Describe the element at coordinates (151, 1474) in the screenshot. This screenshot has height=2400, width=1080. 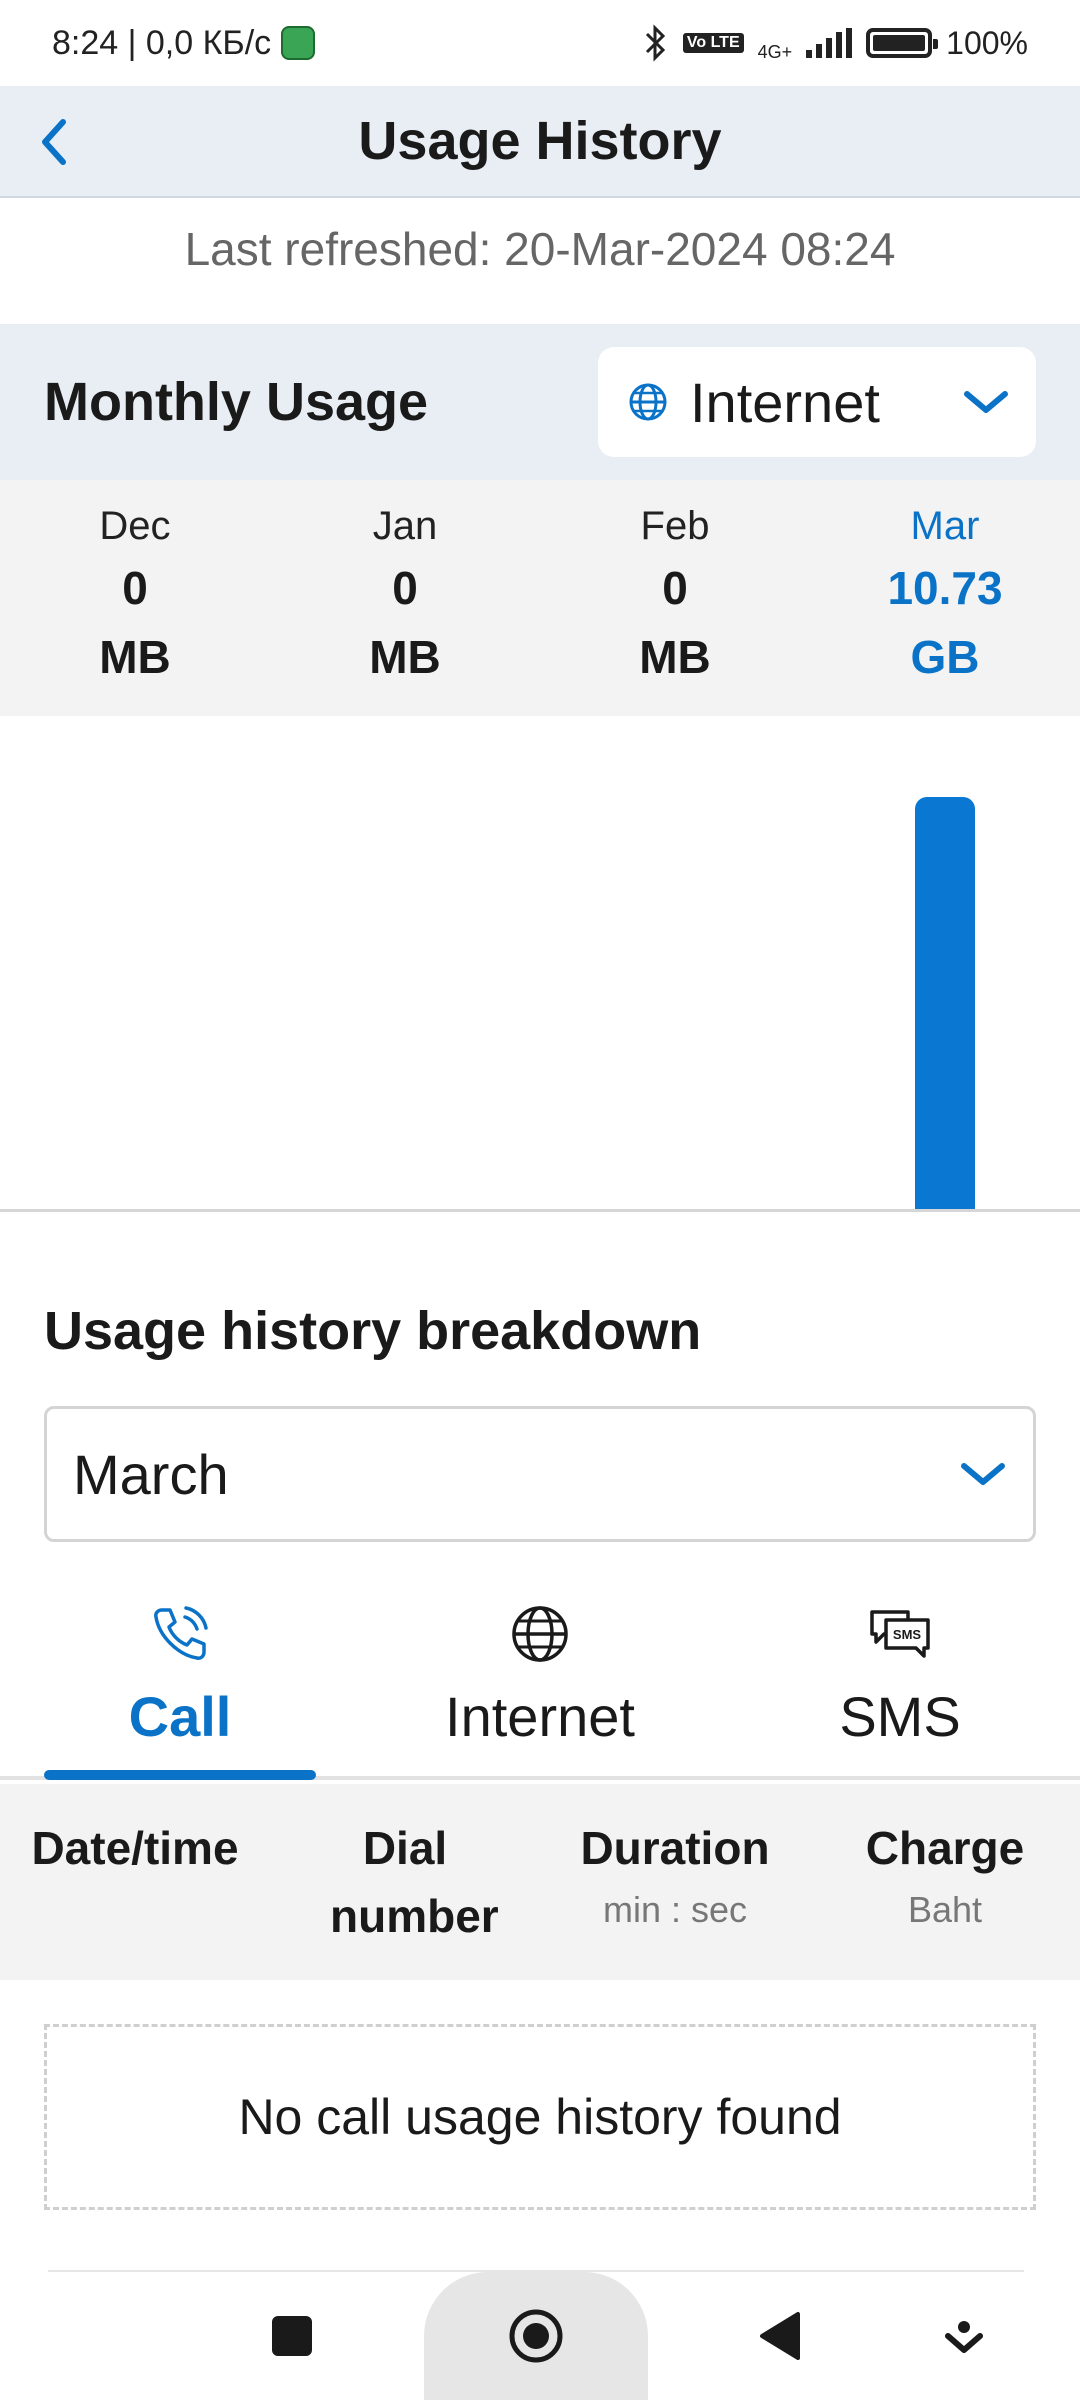
I see `breakdown-month-selected: March` at that location.